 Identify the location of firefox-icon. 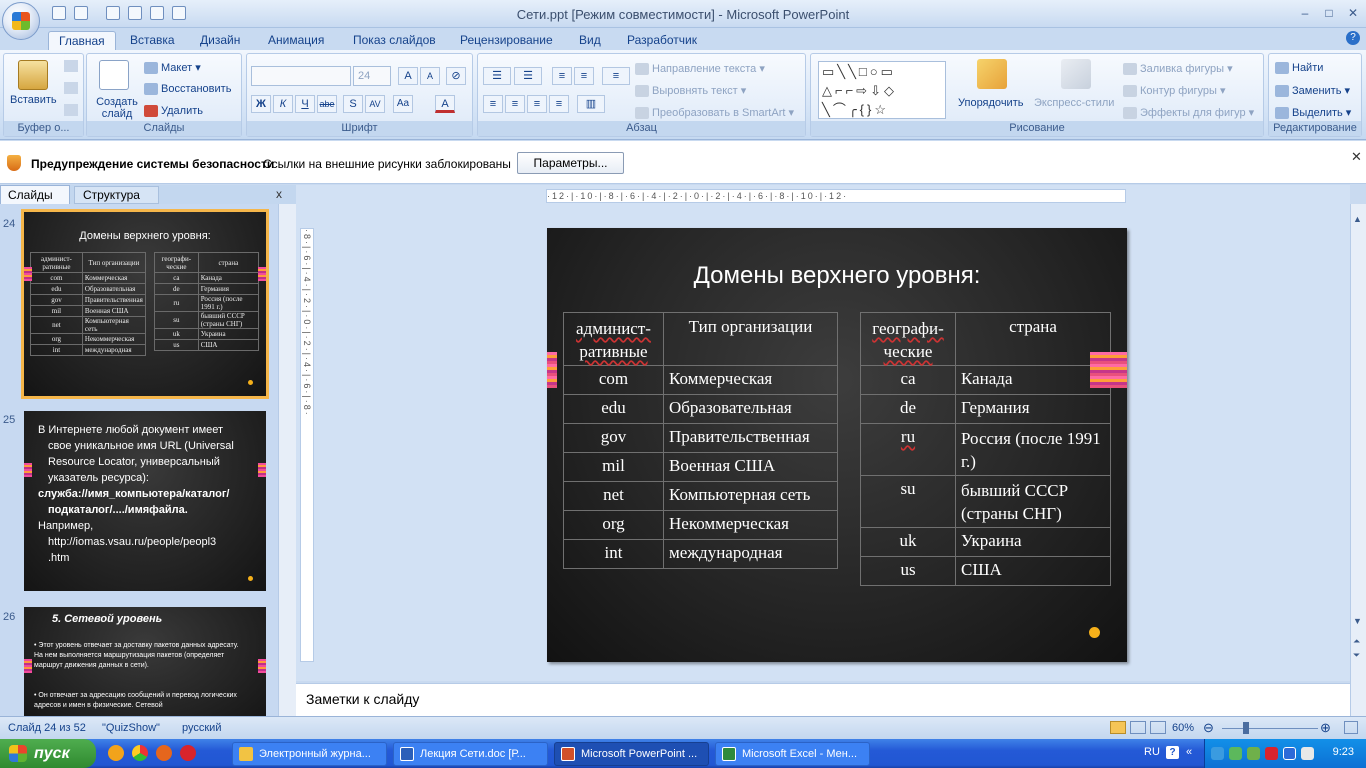
(164, 753).